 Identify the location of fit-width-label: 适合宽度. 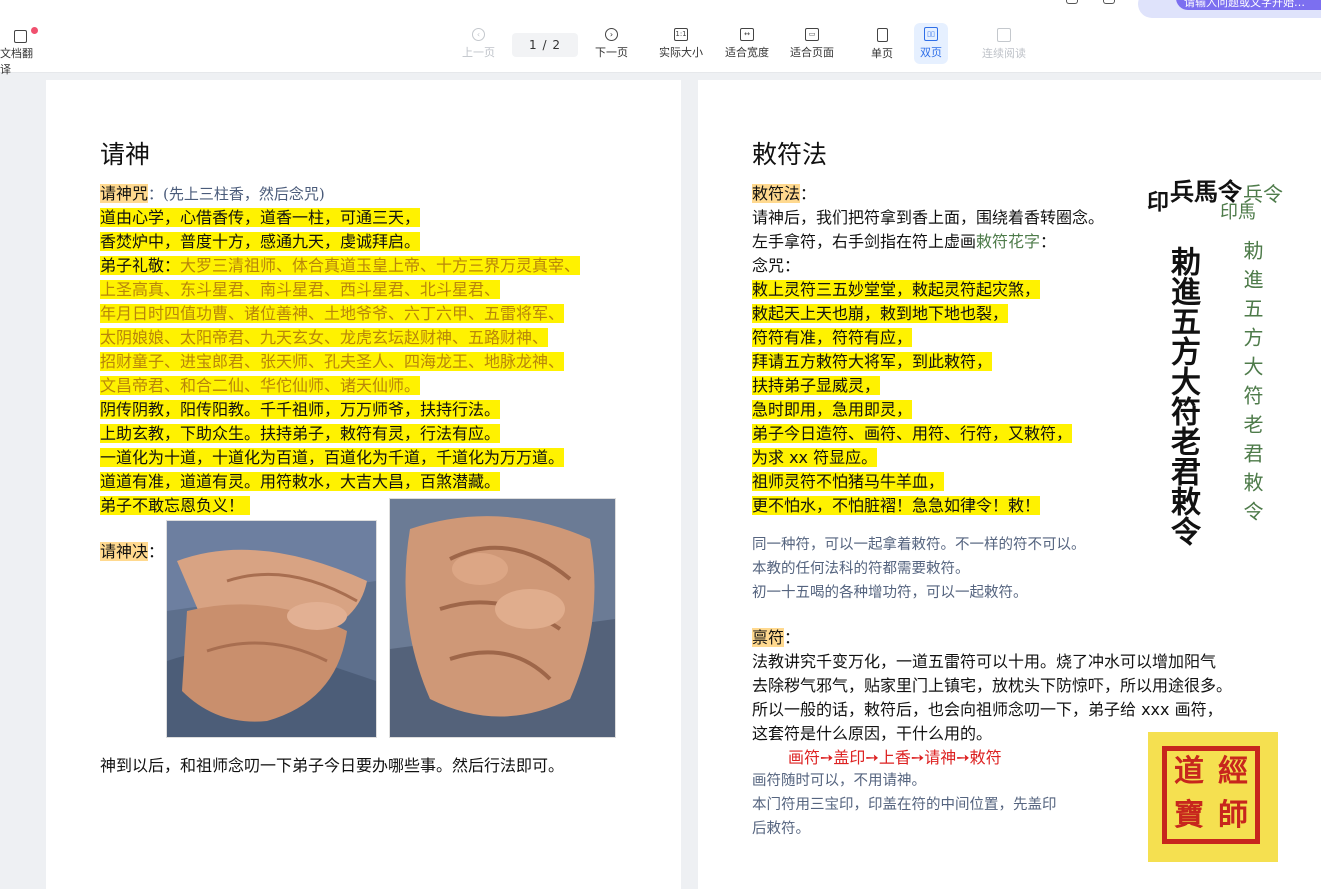
(747, 52).